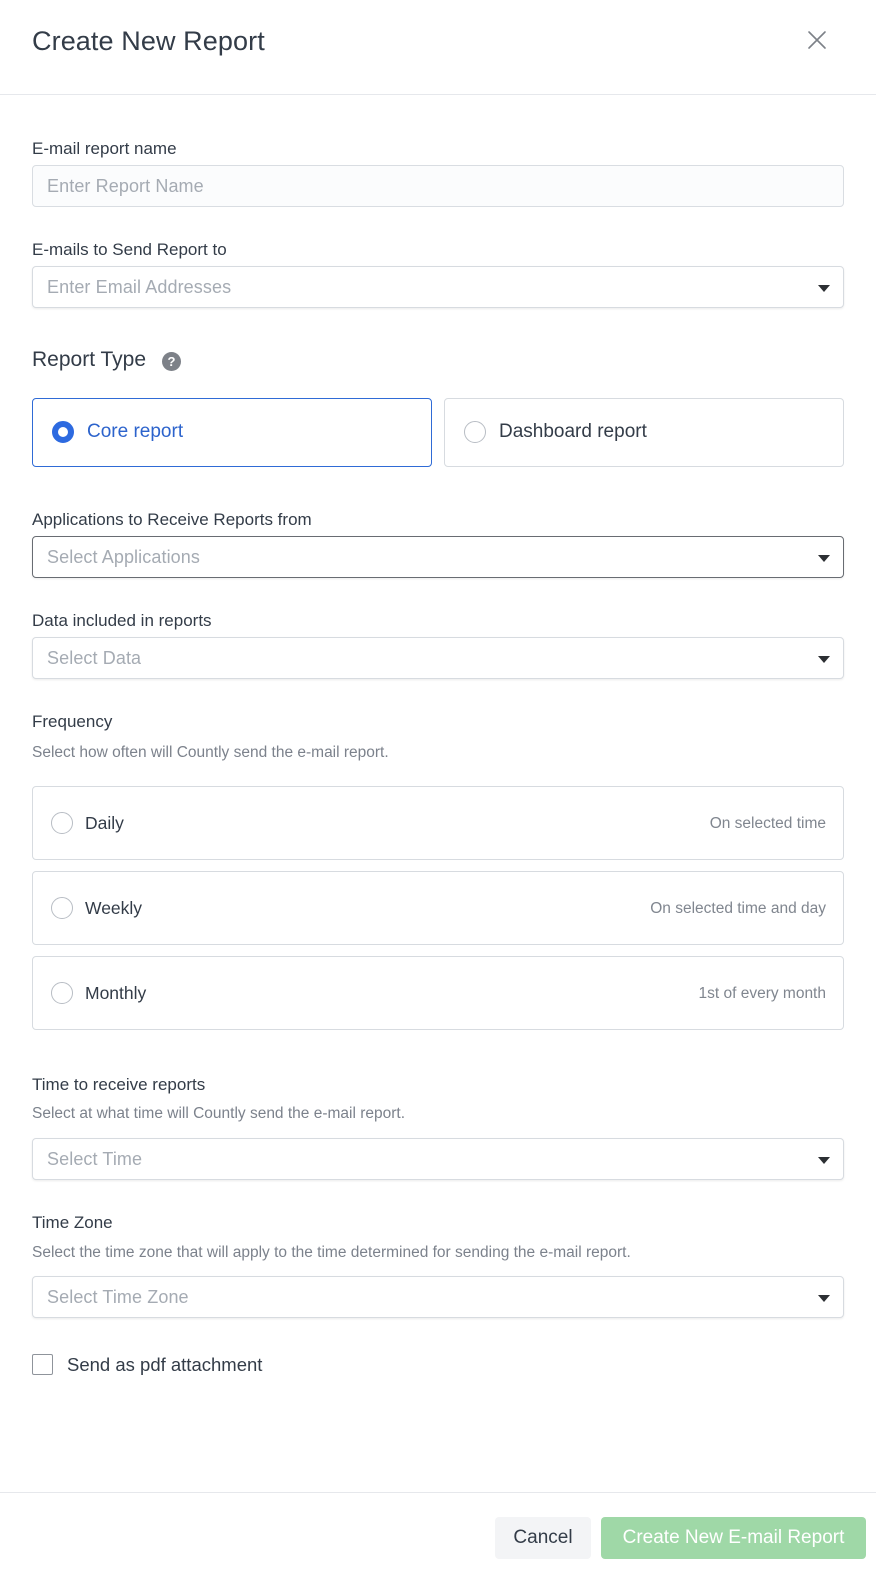 This screenshot has height=1570, width=876. I want to click on frequency-weekly-label: Weekly, so click(114, 908).